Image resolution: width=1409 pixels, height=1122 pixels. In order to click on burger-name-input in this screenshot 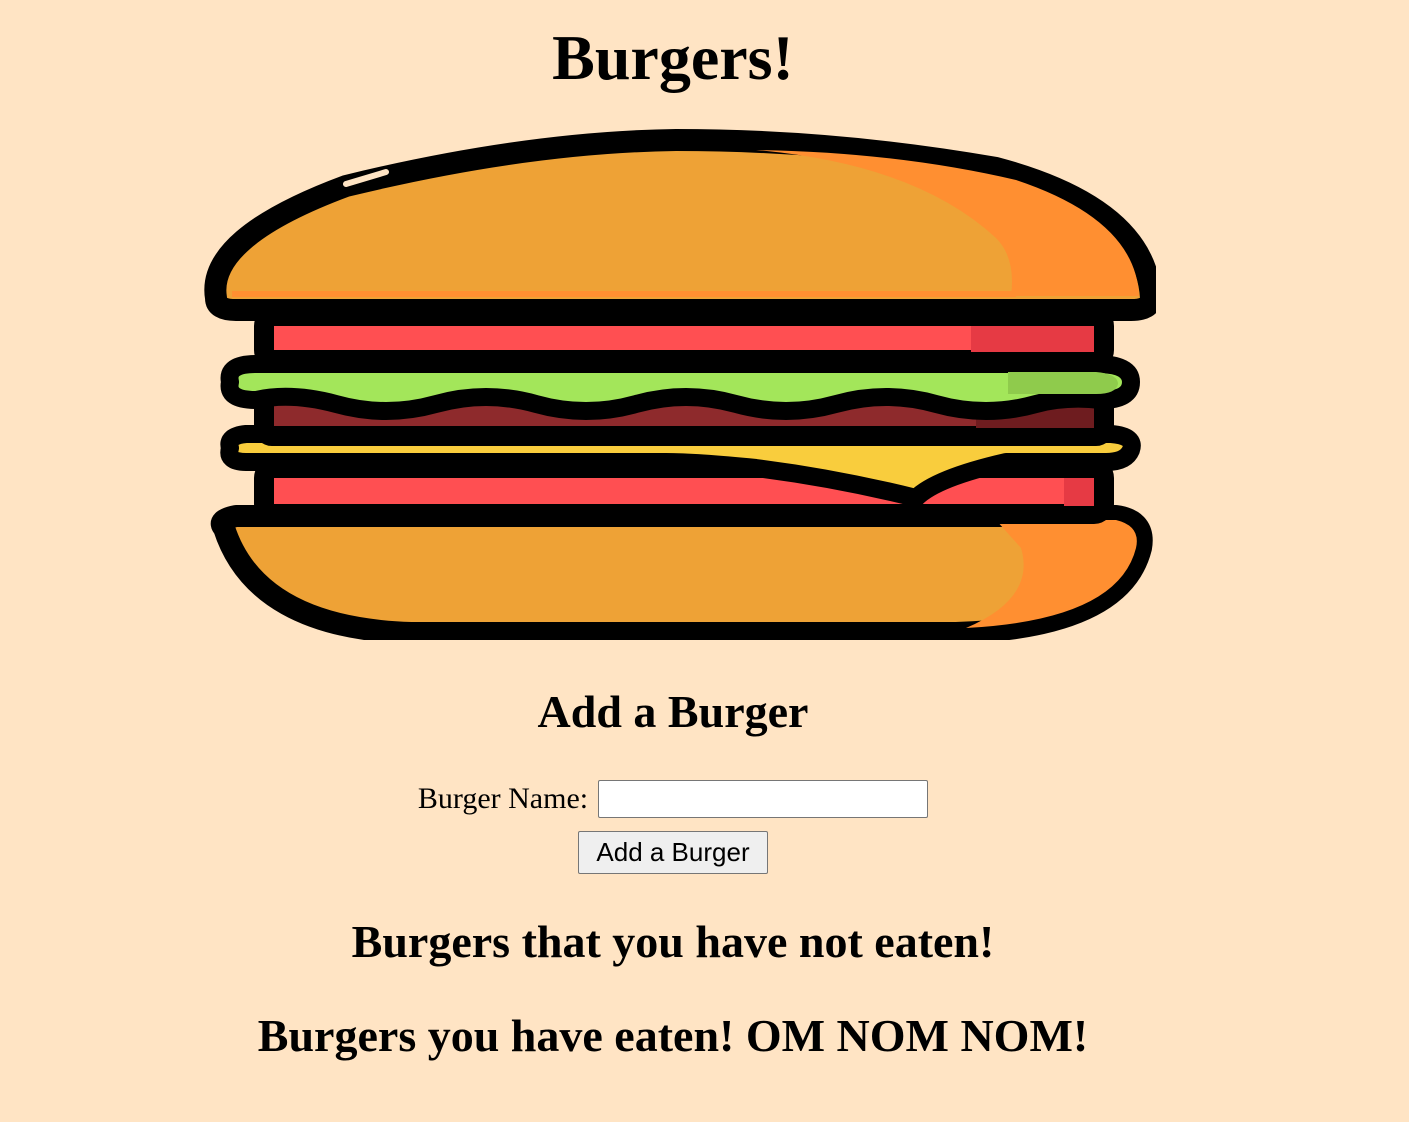, I will do `click(763, 799)`.